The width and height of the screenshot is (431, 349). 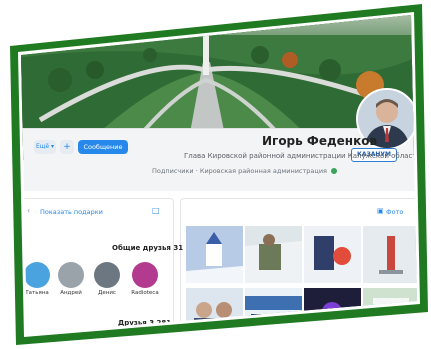 I want to click on chevron-down-icon: ▾, so click(x=53, y=146).